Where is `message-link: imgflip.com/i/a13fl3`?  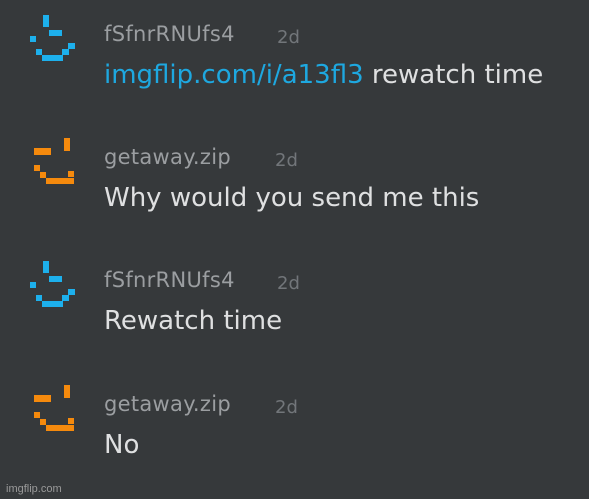 message-link: imgflip.com/i/a13fl3 is located at coordinates (234, 75).